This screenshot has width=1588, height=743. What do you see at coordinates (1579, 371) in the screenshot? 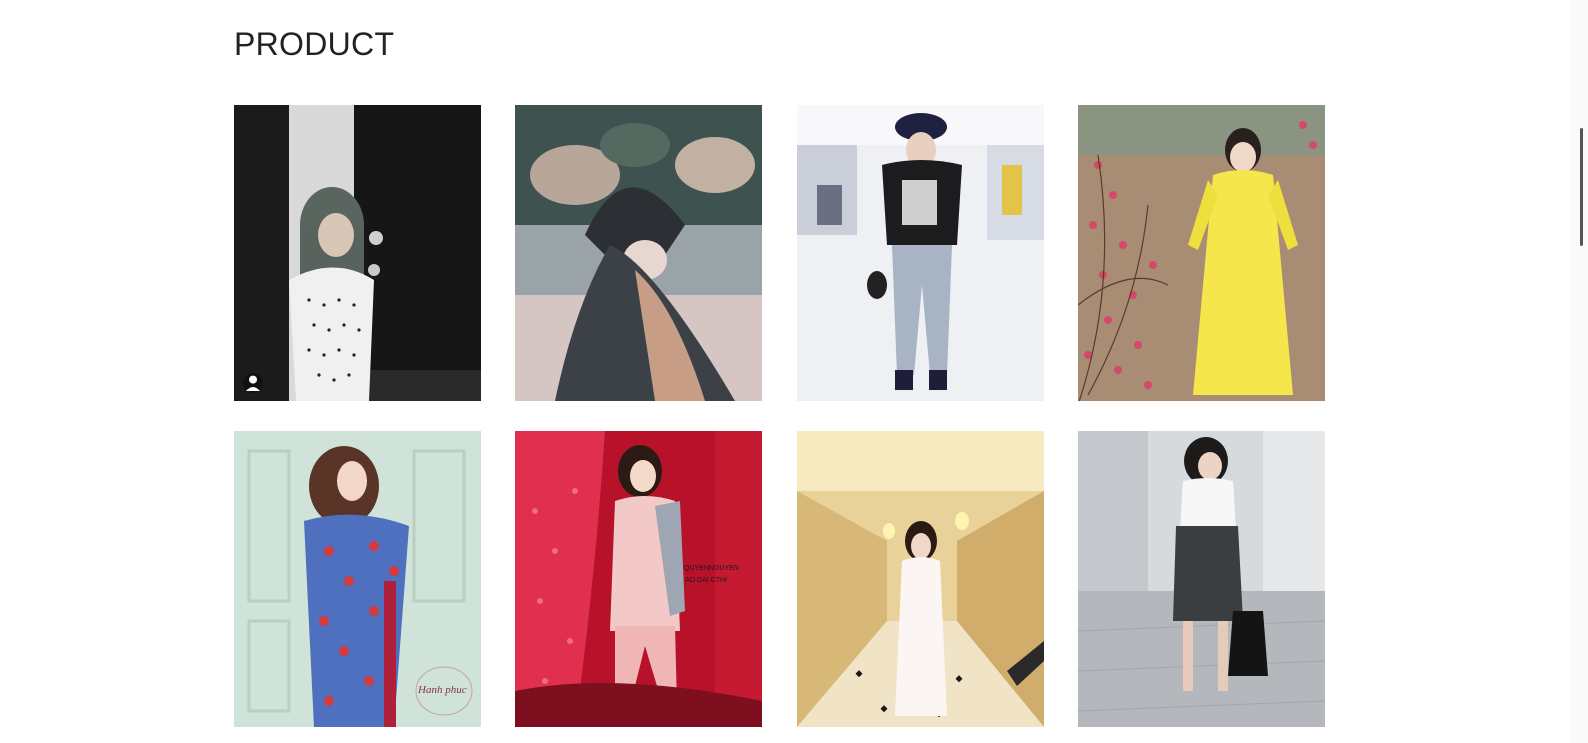
I see `vertical-scrollbar` at bounding box center [1579, 371].